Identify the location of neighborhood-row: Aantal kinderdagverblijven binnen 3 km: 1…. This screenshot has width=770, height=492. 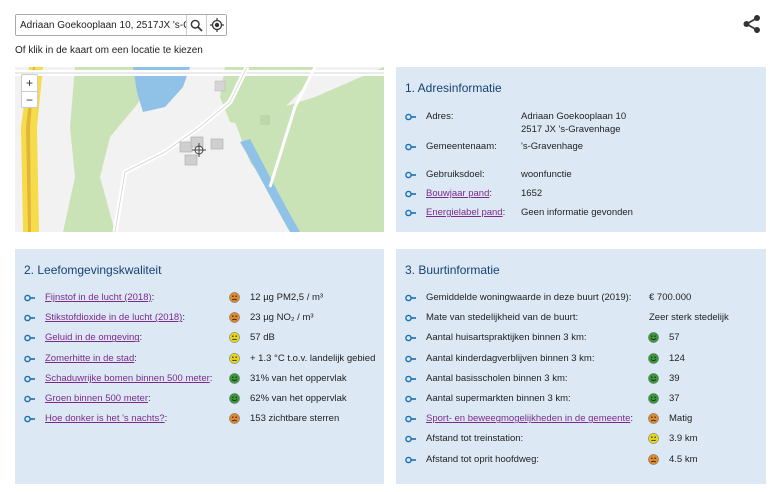
(545, 358).